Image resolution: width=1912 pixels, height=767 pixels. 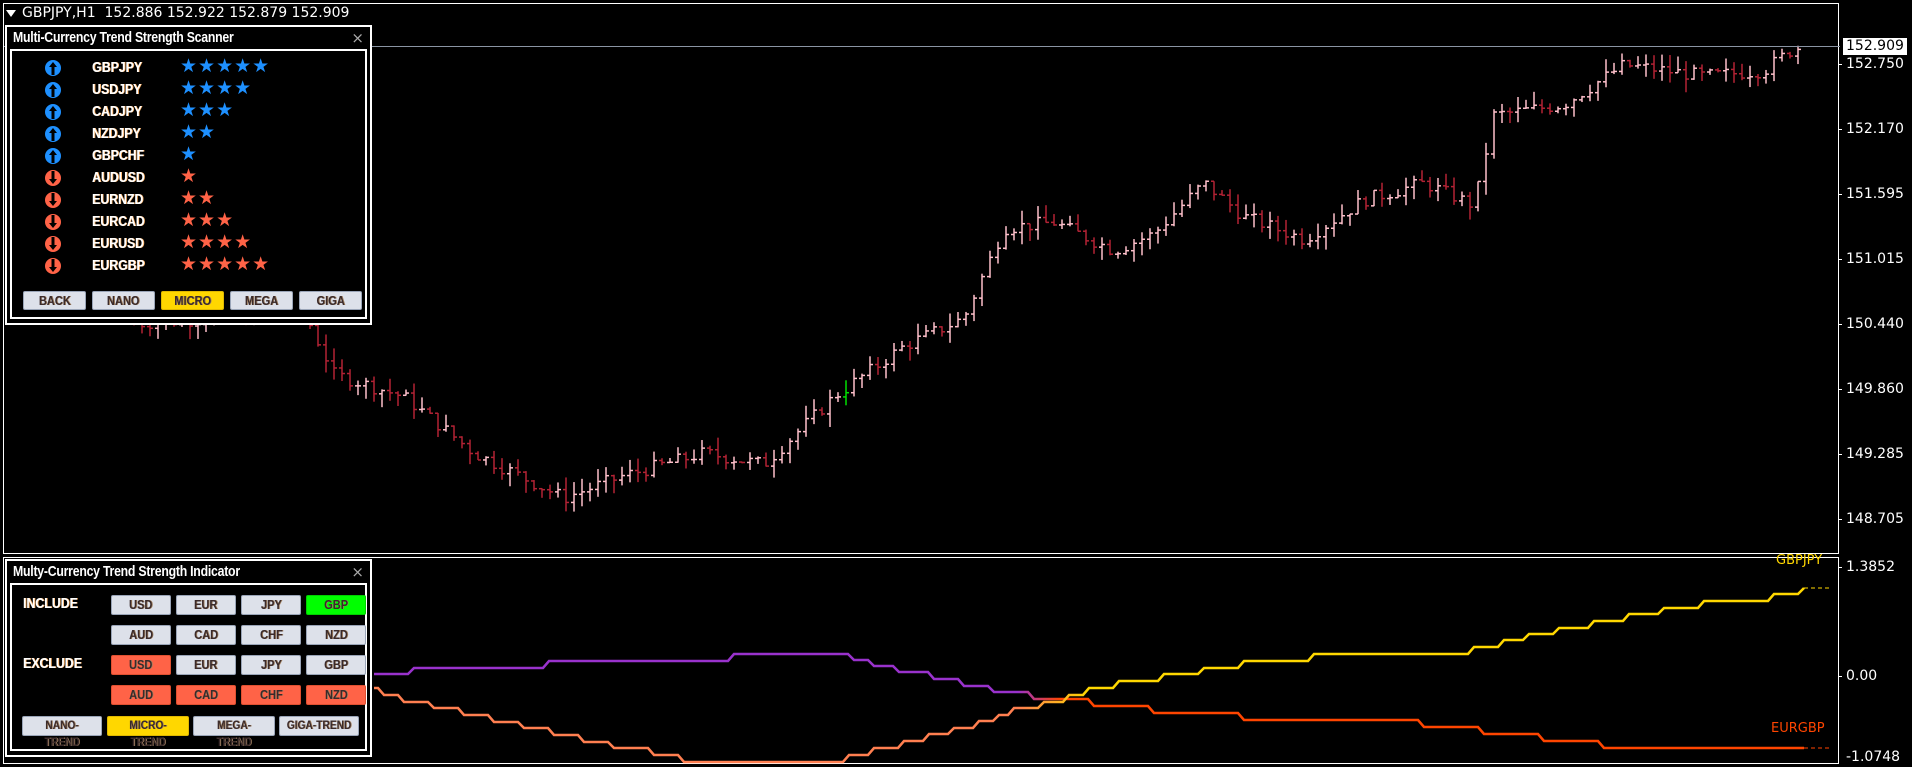 What do you see at coordinates (188, 67) in the screenshot?
I see `scanner-row: GBPJPY ★★★★★` at bounding box center [188, 67].